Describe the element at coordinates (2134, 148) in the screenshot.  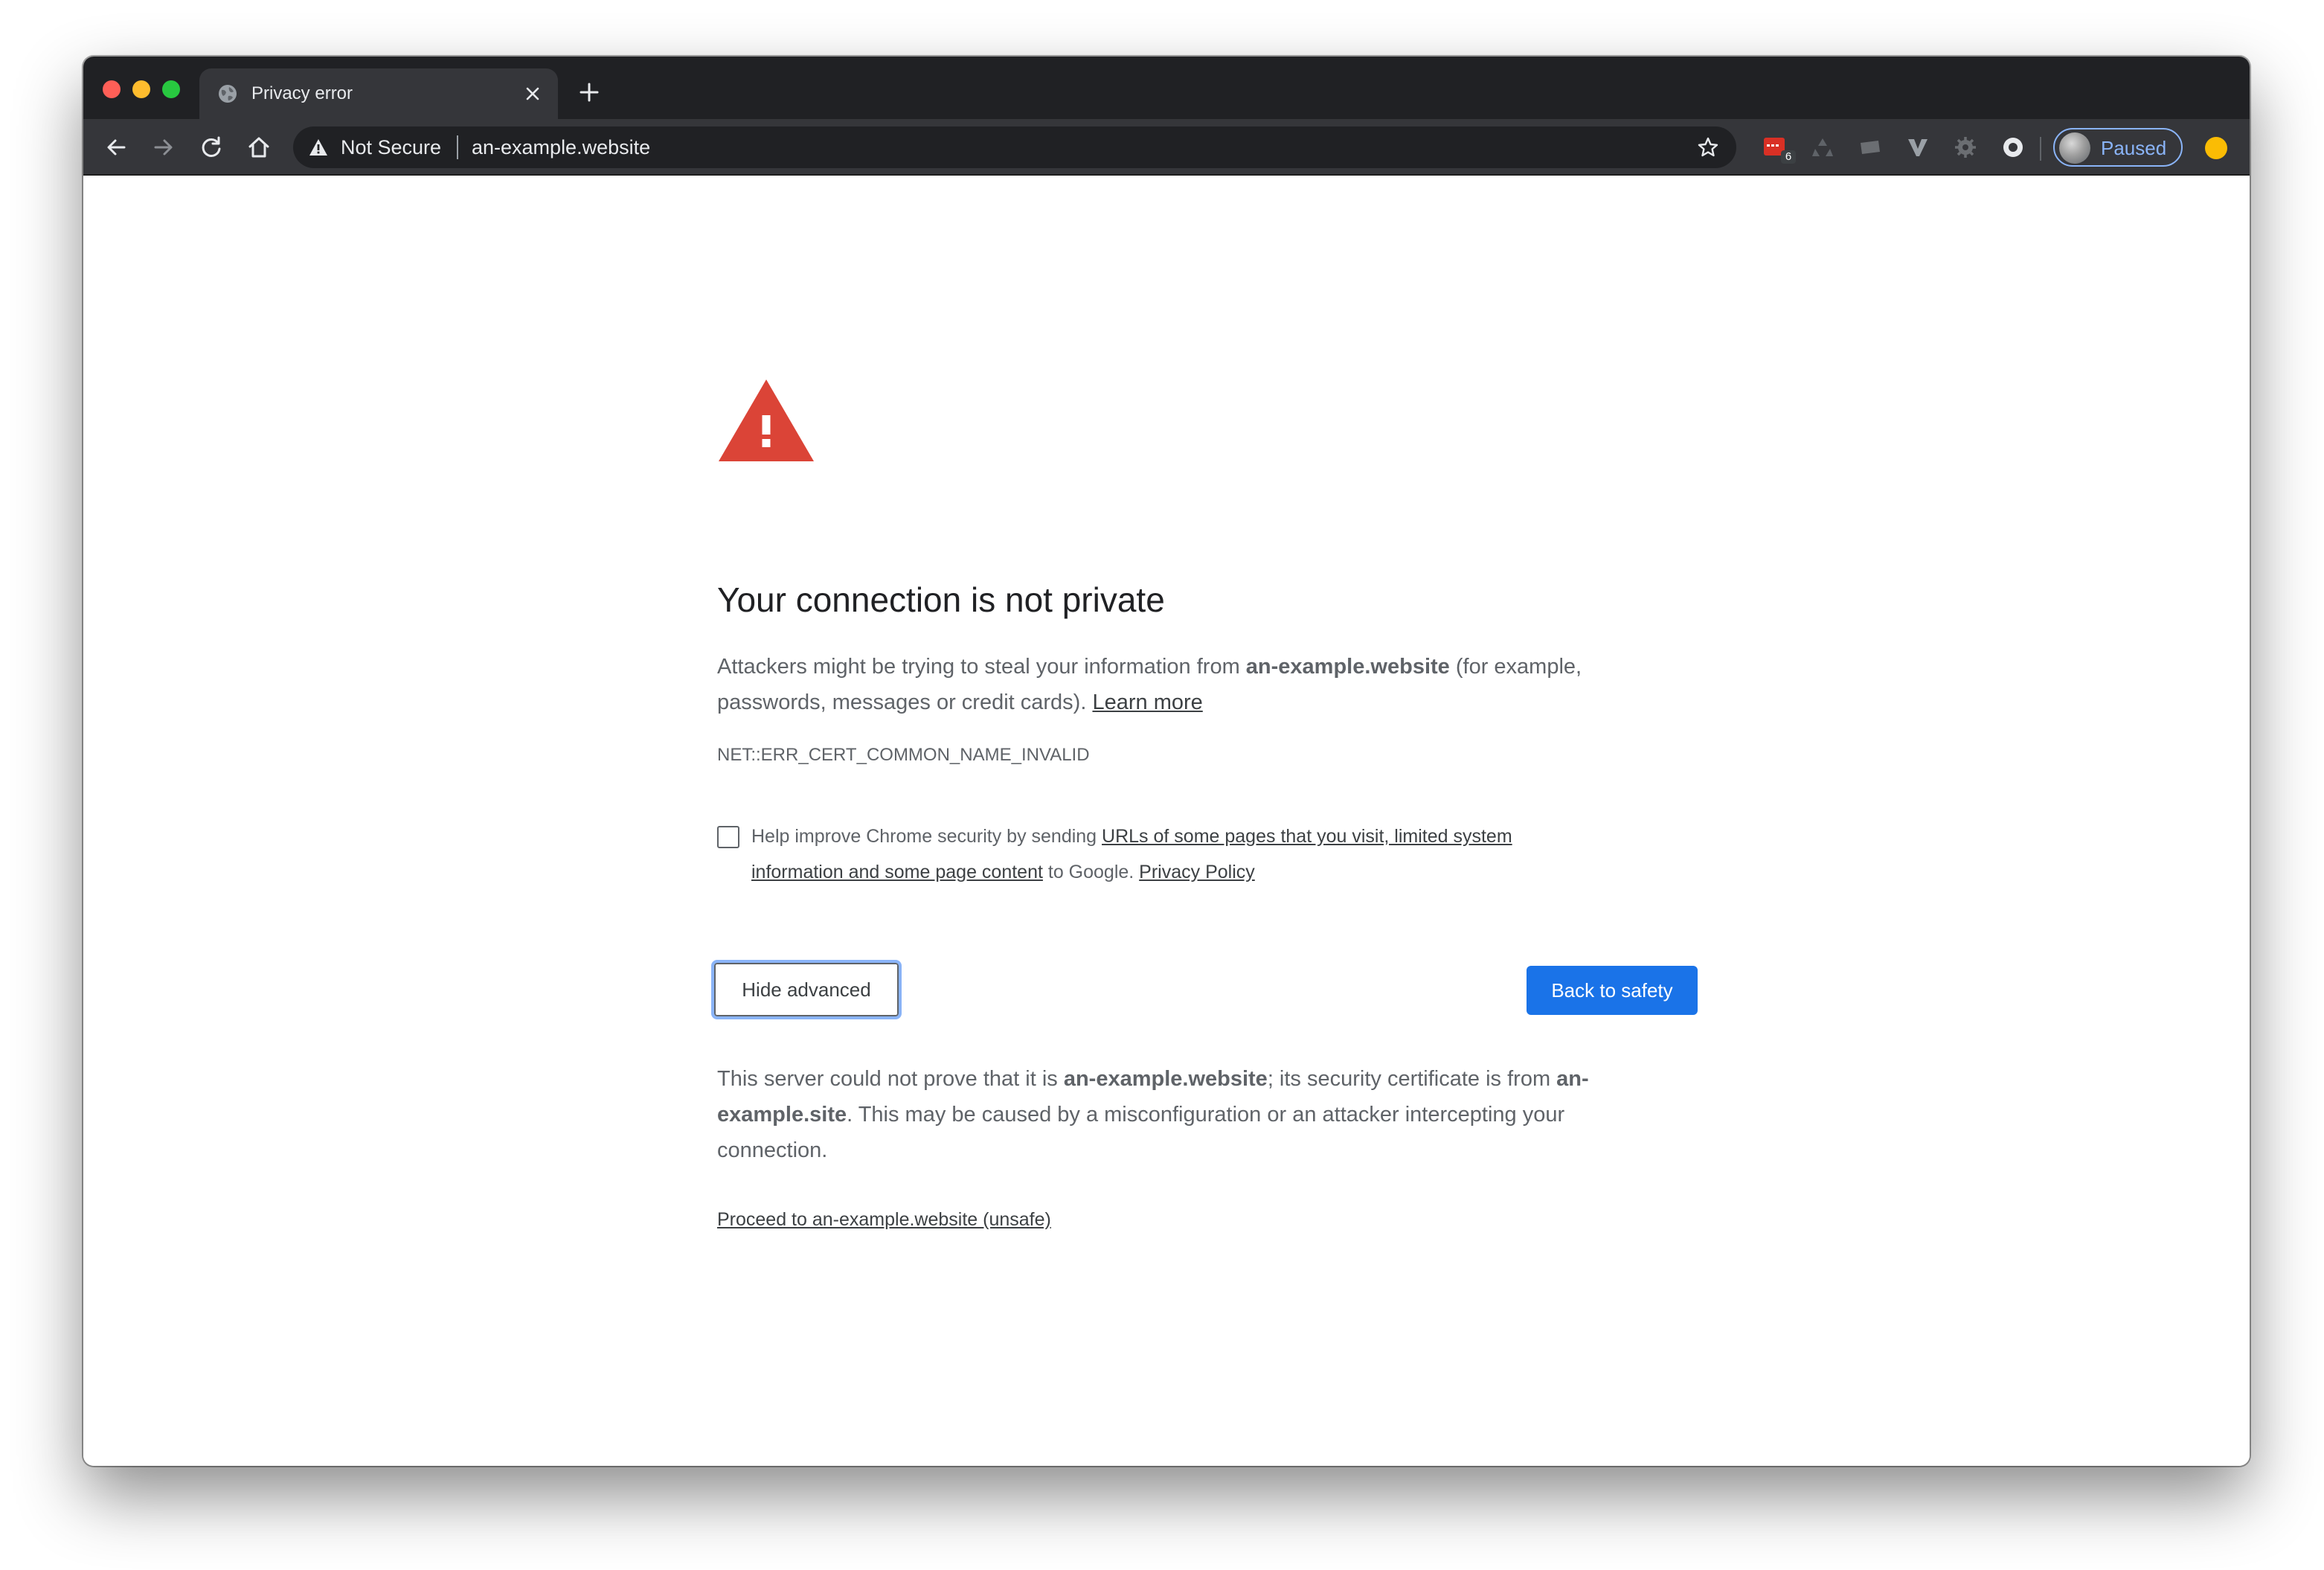
I see `profile-status: Paused` at that location.